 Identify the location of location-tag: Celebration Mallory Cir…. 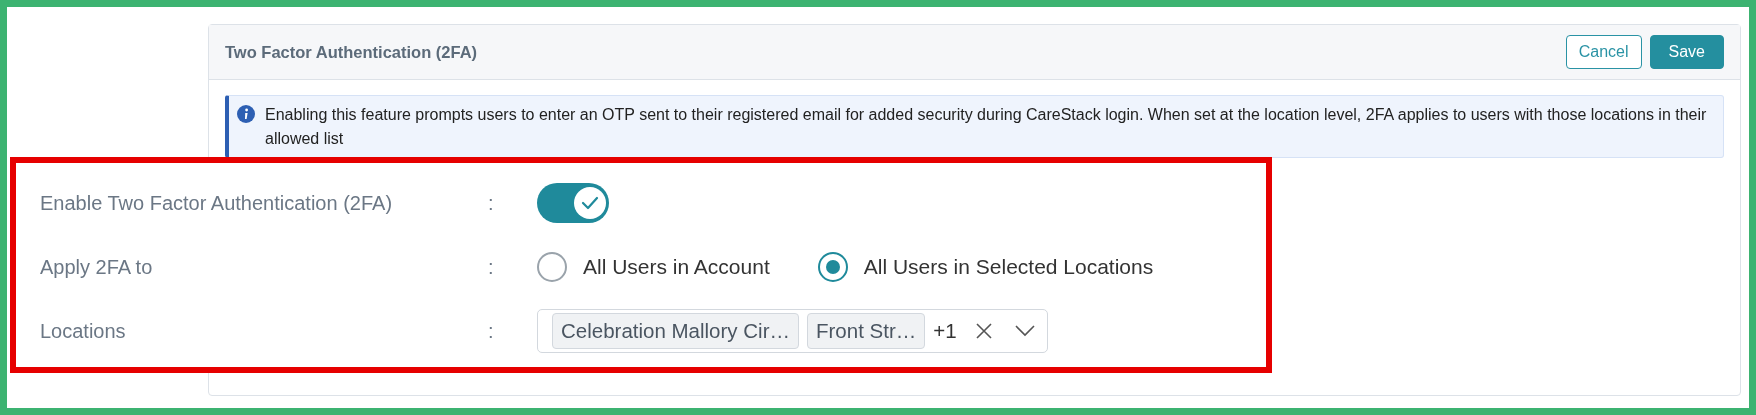
(675, 331).